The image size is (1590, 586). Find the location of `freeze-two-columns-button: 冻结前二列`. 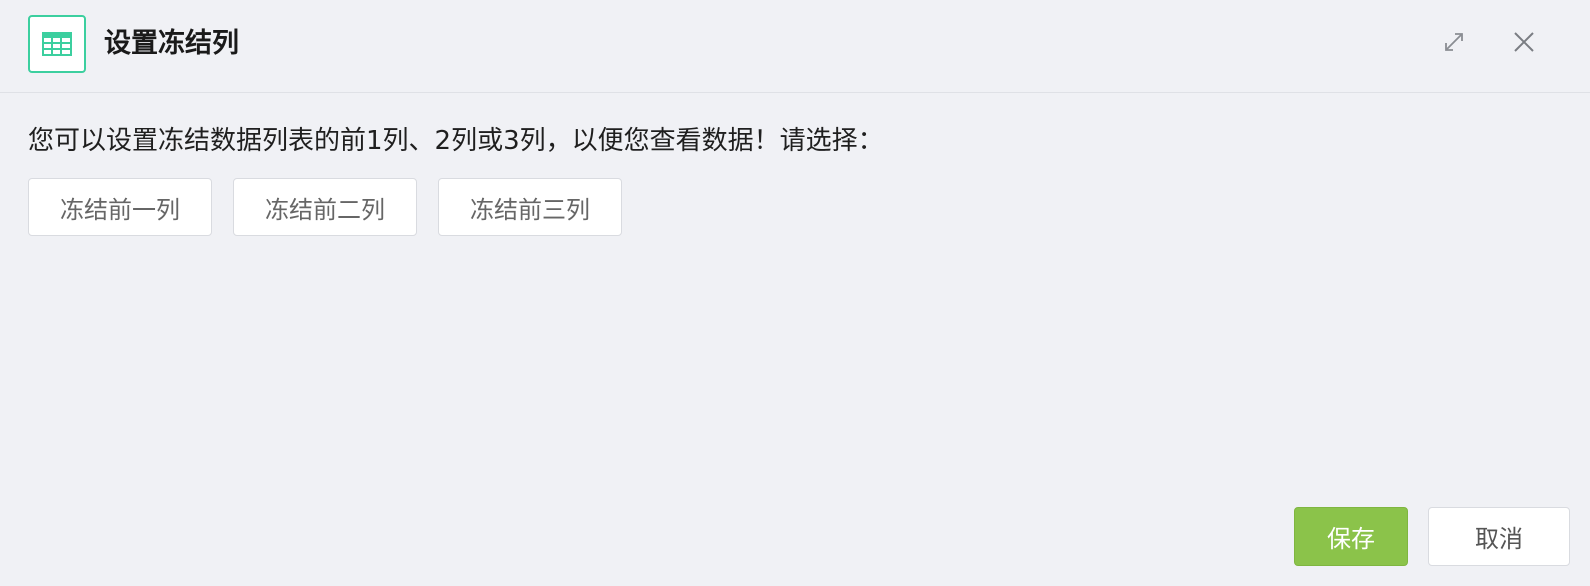

freeze-two-columns-button: 冻结前二列 is located at coordinates (325, 207).